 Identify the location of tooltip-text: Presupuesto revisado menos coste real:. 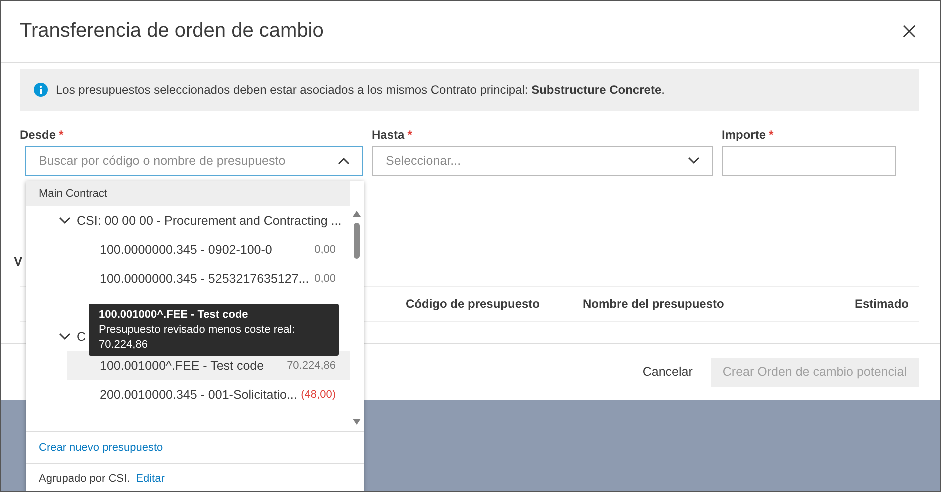
(197, 330).